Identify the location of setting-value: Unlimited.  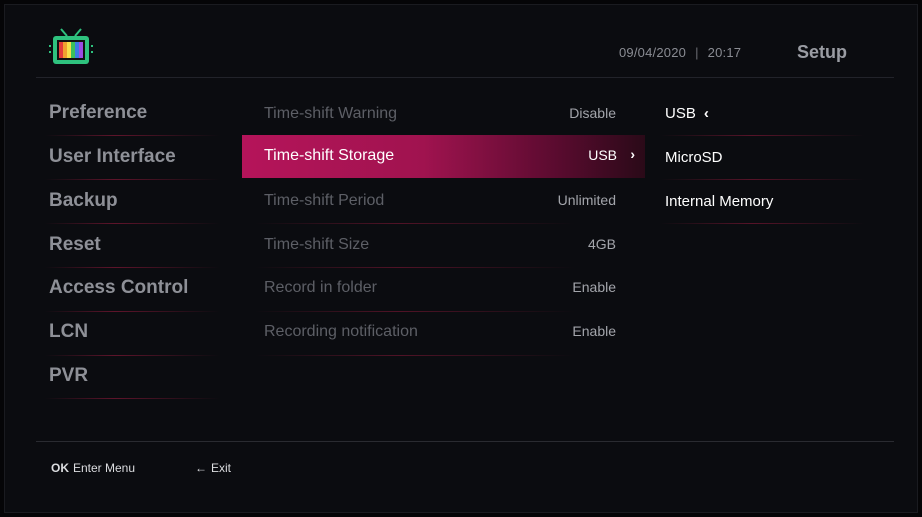
(586, 200).